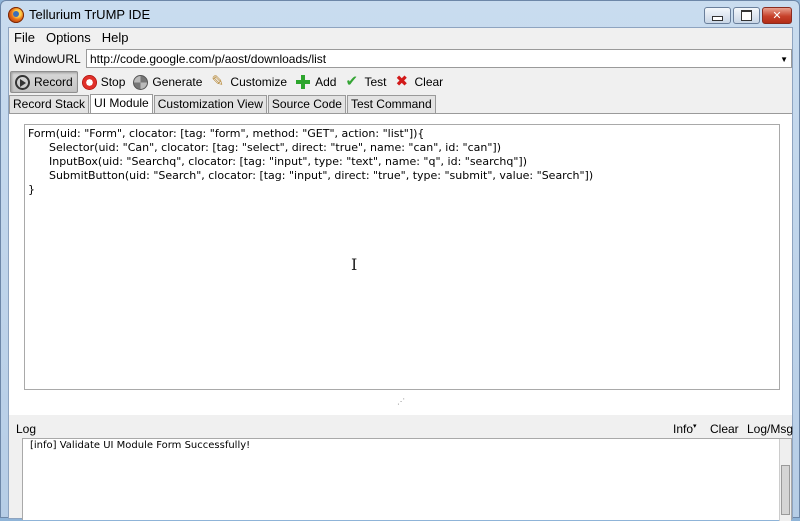 The image size is (800, 521). I want to click on log-level-dropdown: Info▾, so click(685, 429).